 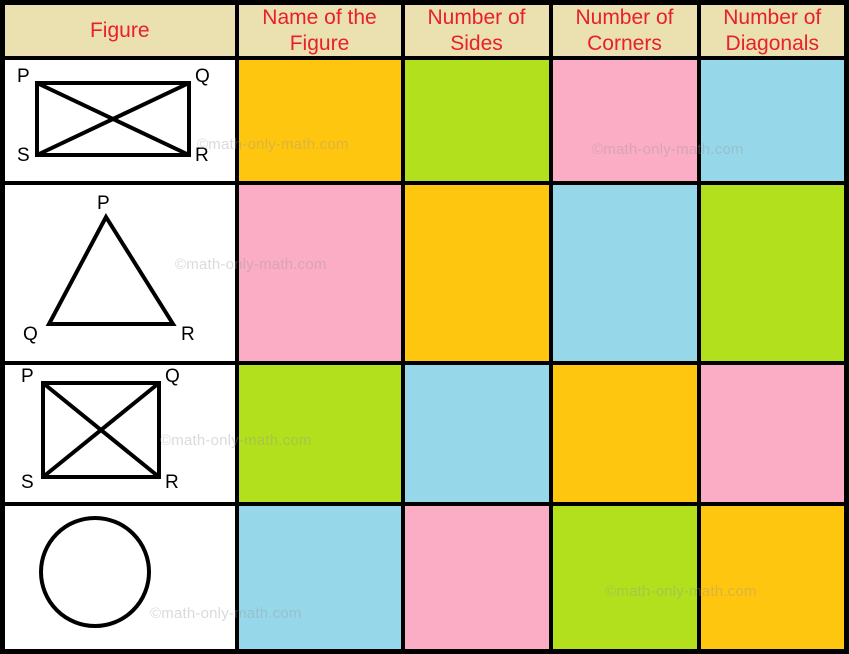 I want to click on figure-cell-square: P Q S R, so click(x=119, y=433).